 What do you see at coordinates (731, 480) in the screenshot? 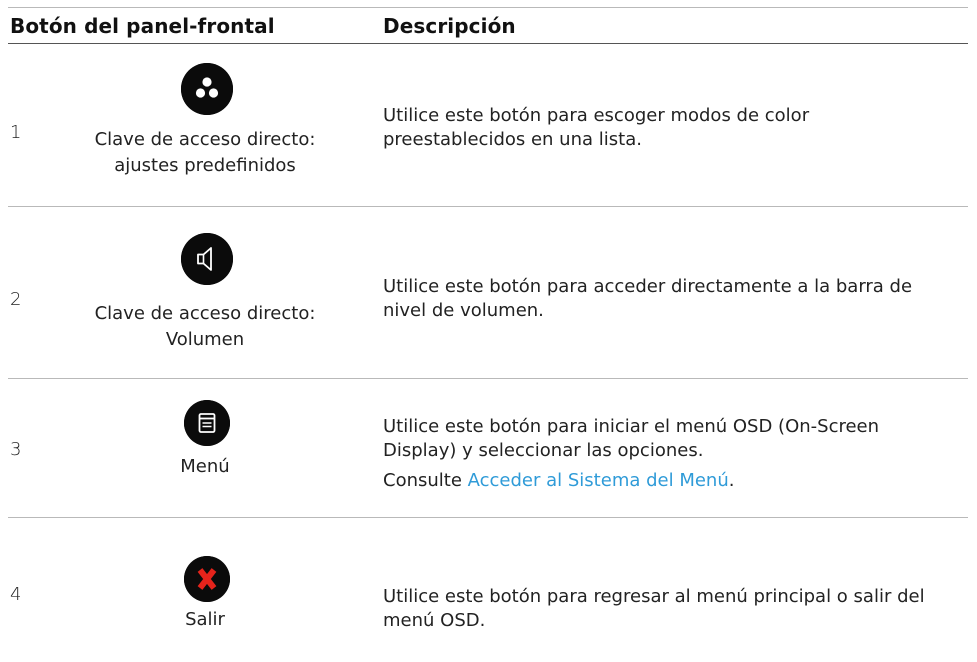
I see `reference-suffix: .` at bounding box center [731, 480].